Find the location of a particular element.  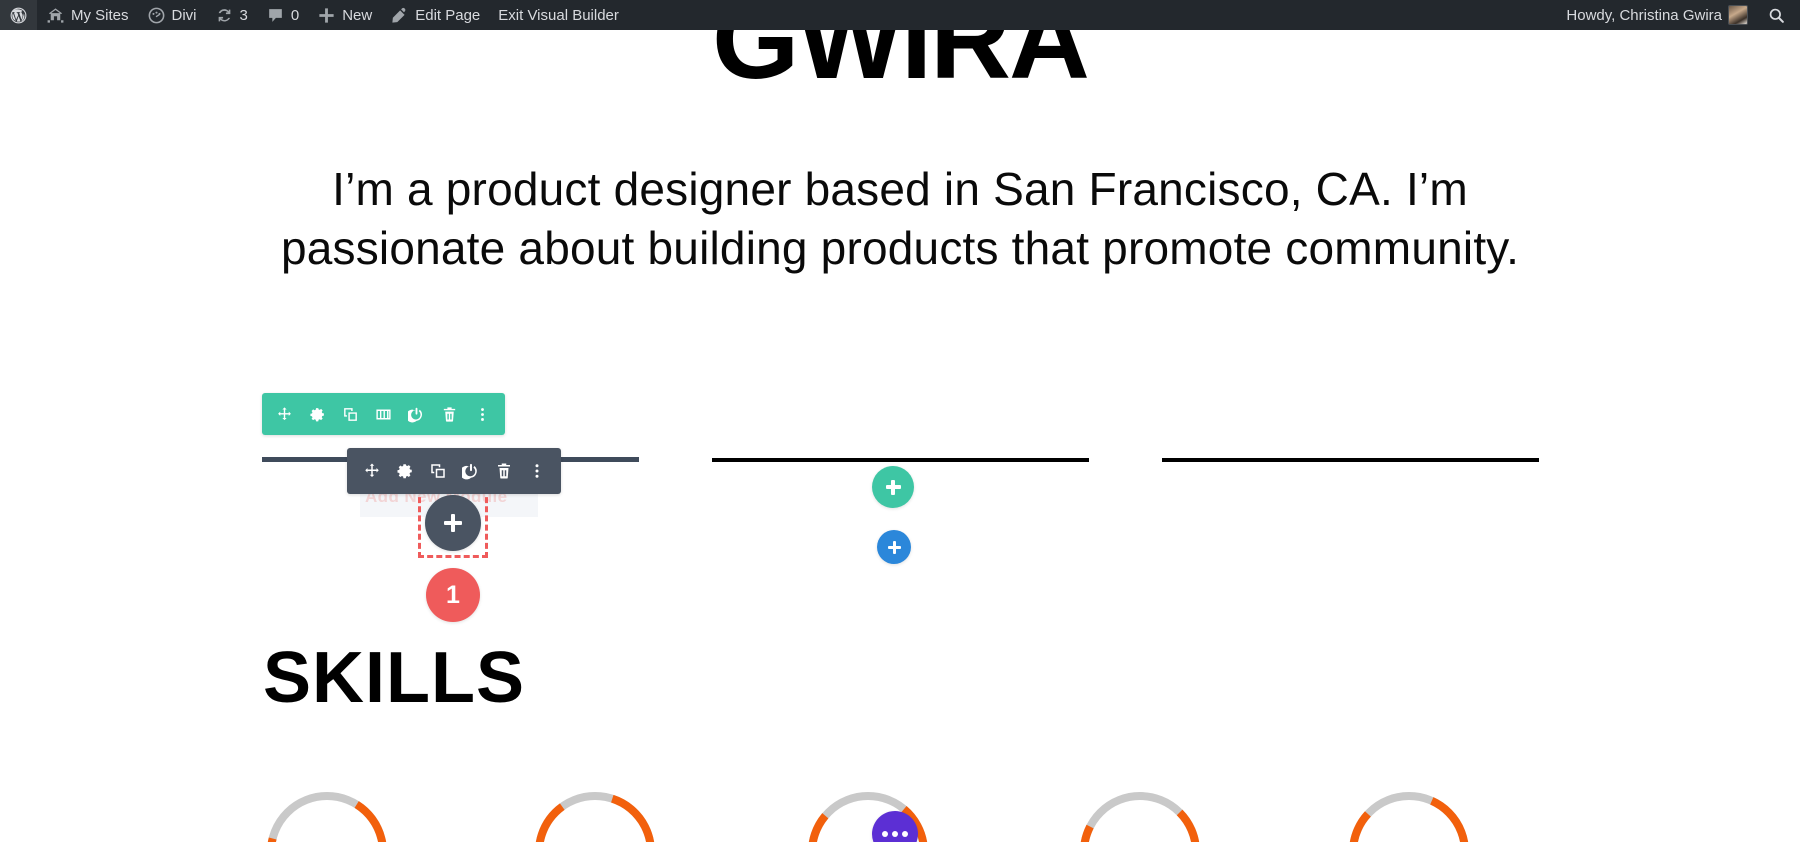

adminbar-item-comments: 0 is located at coordinates (282, 15).